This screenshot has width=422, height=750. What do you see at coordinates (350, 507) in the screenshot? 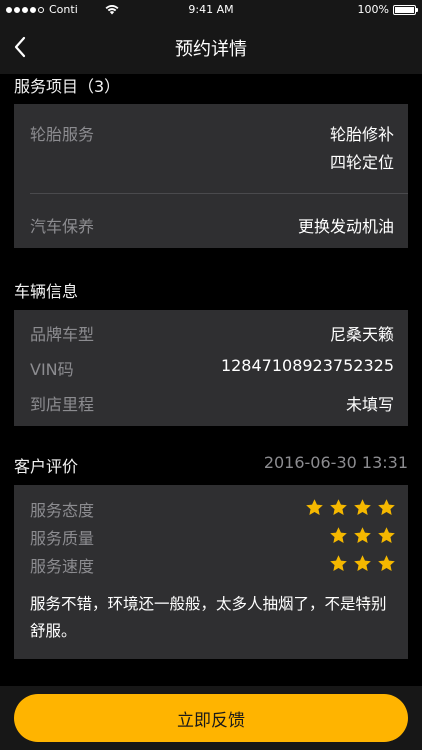
I see `rating-stars-attitude` at bounding box center [350, 507].